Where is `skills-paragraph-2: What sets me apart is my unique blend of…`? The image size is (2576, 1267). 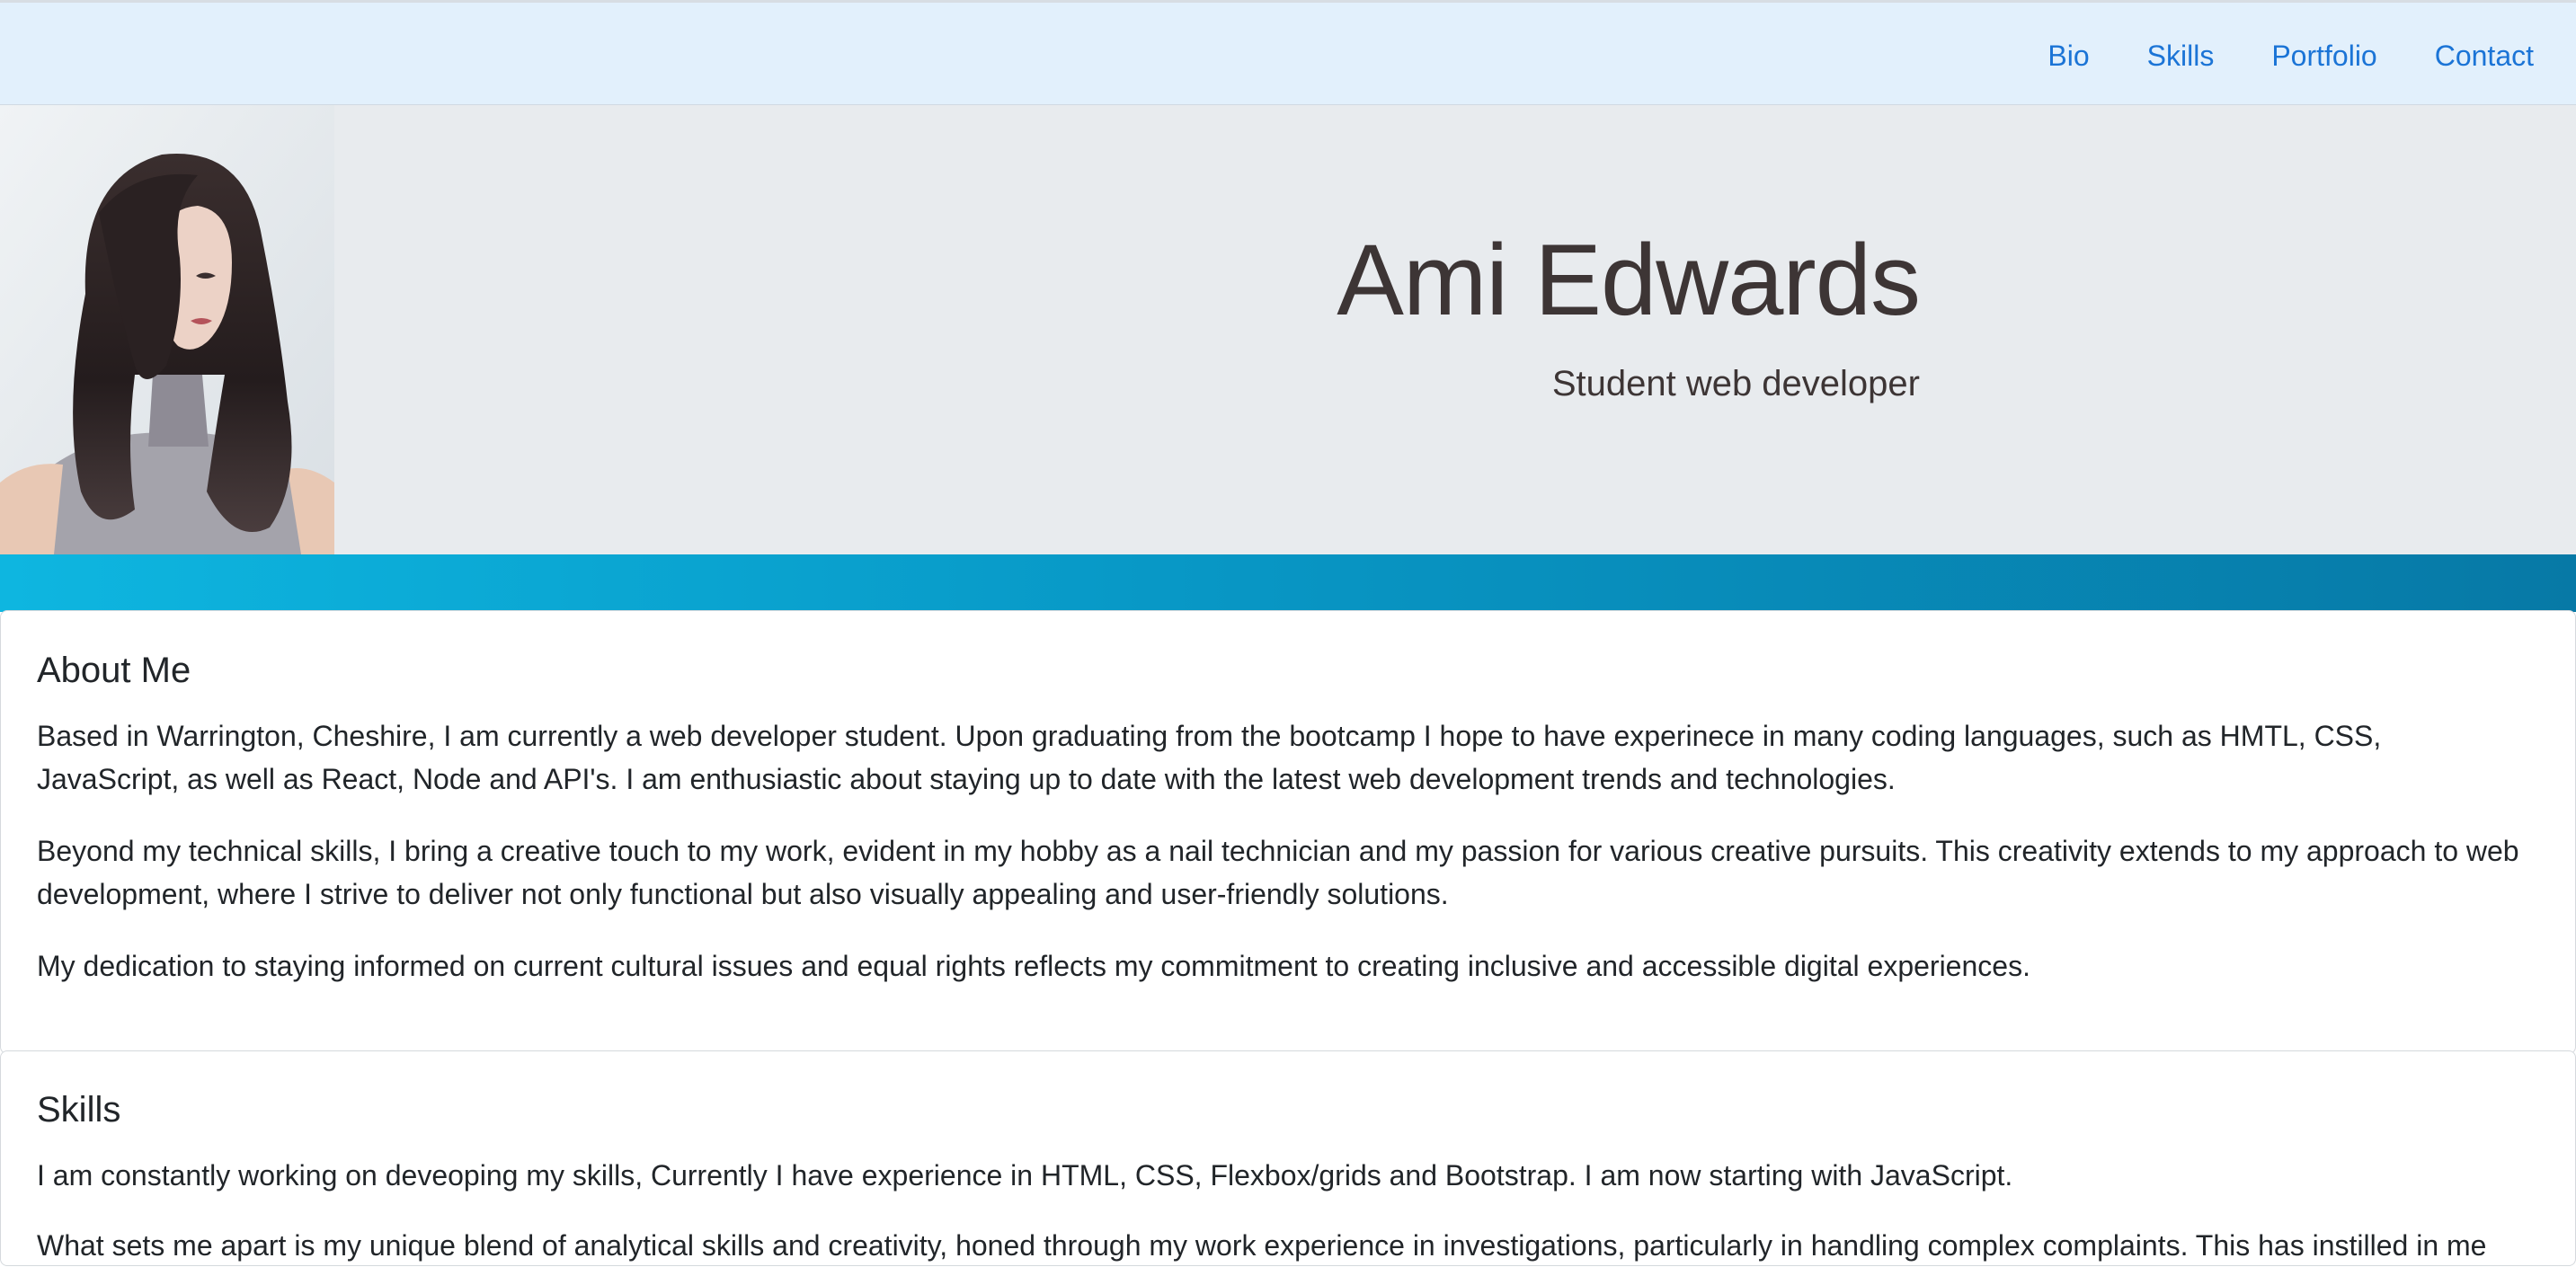 skills-paragraph-2: What sets me apart is my unique blend of… is located at coordinates (1262, 1245).